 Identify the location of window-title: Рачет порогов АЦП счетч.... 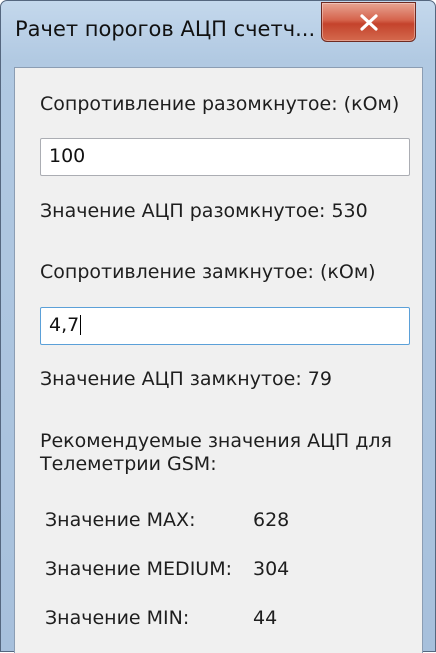
(165, 29).